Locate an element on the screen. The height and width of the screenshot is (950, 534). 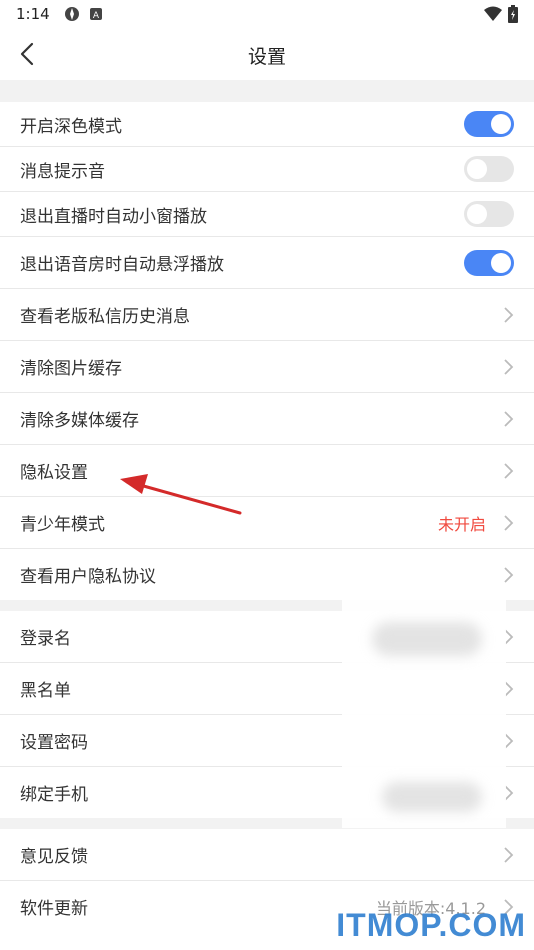
row-label: 清除多媒体缓存 is located at coordinates (79, 421).